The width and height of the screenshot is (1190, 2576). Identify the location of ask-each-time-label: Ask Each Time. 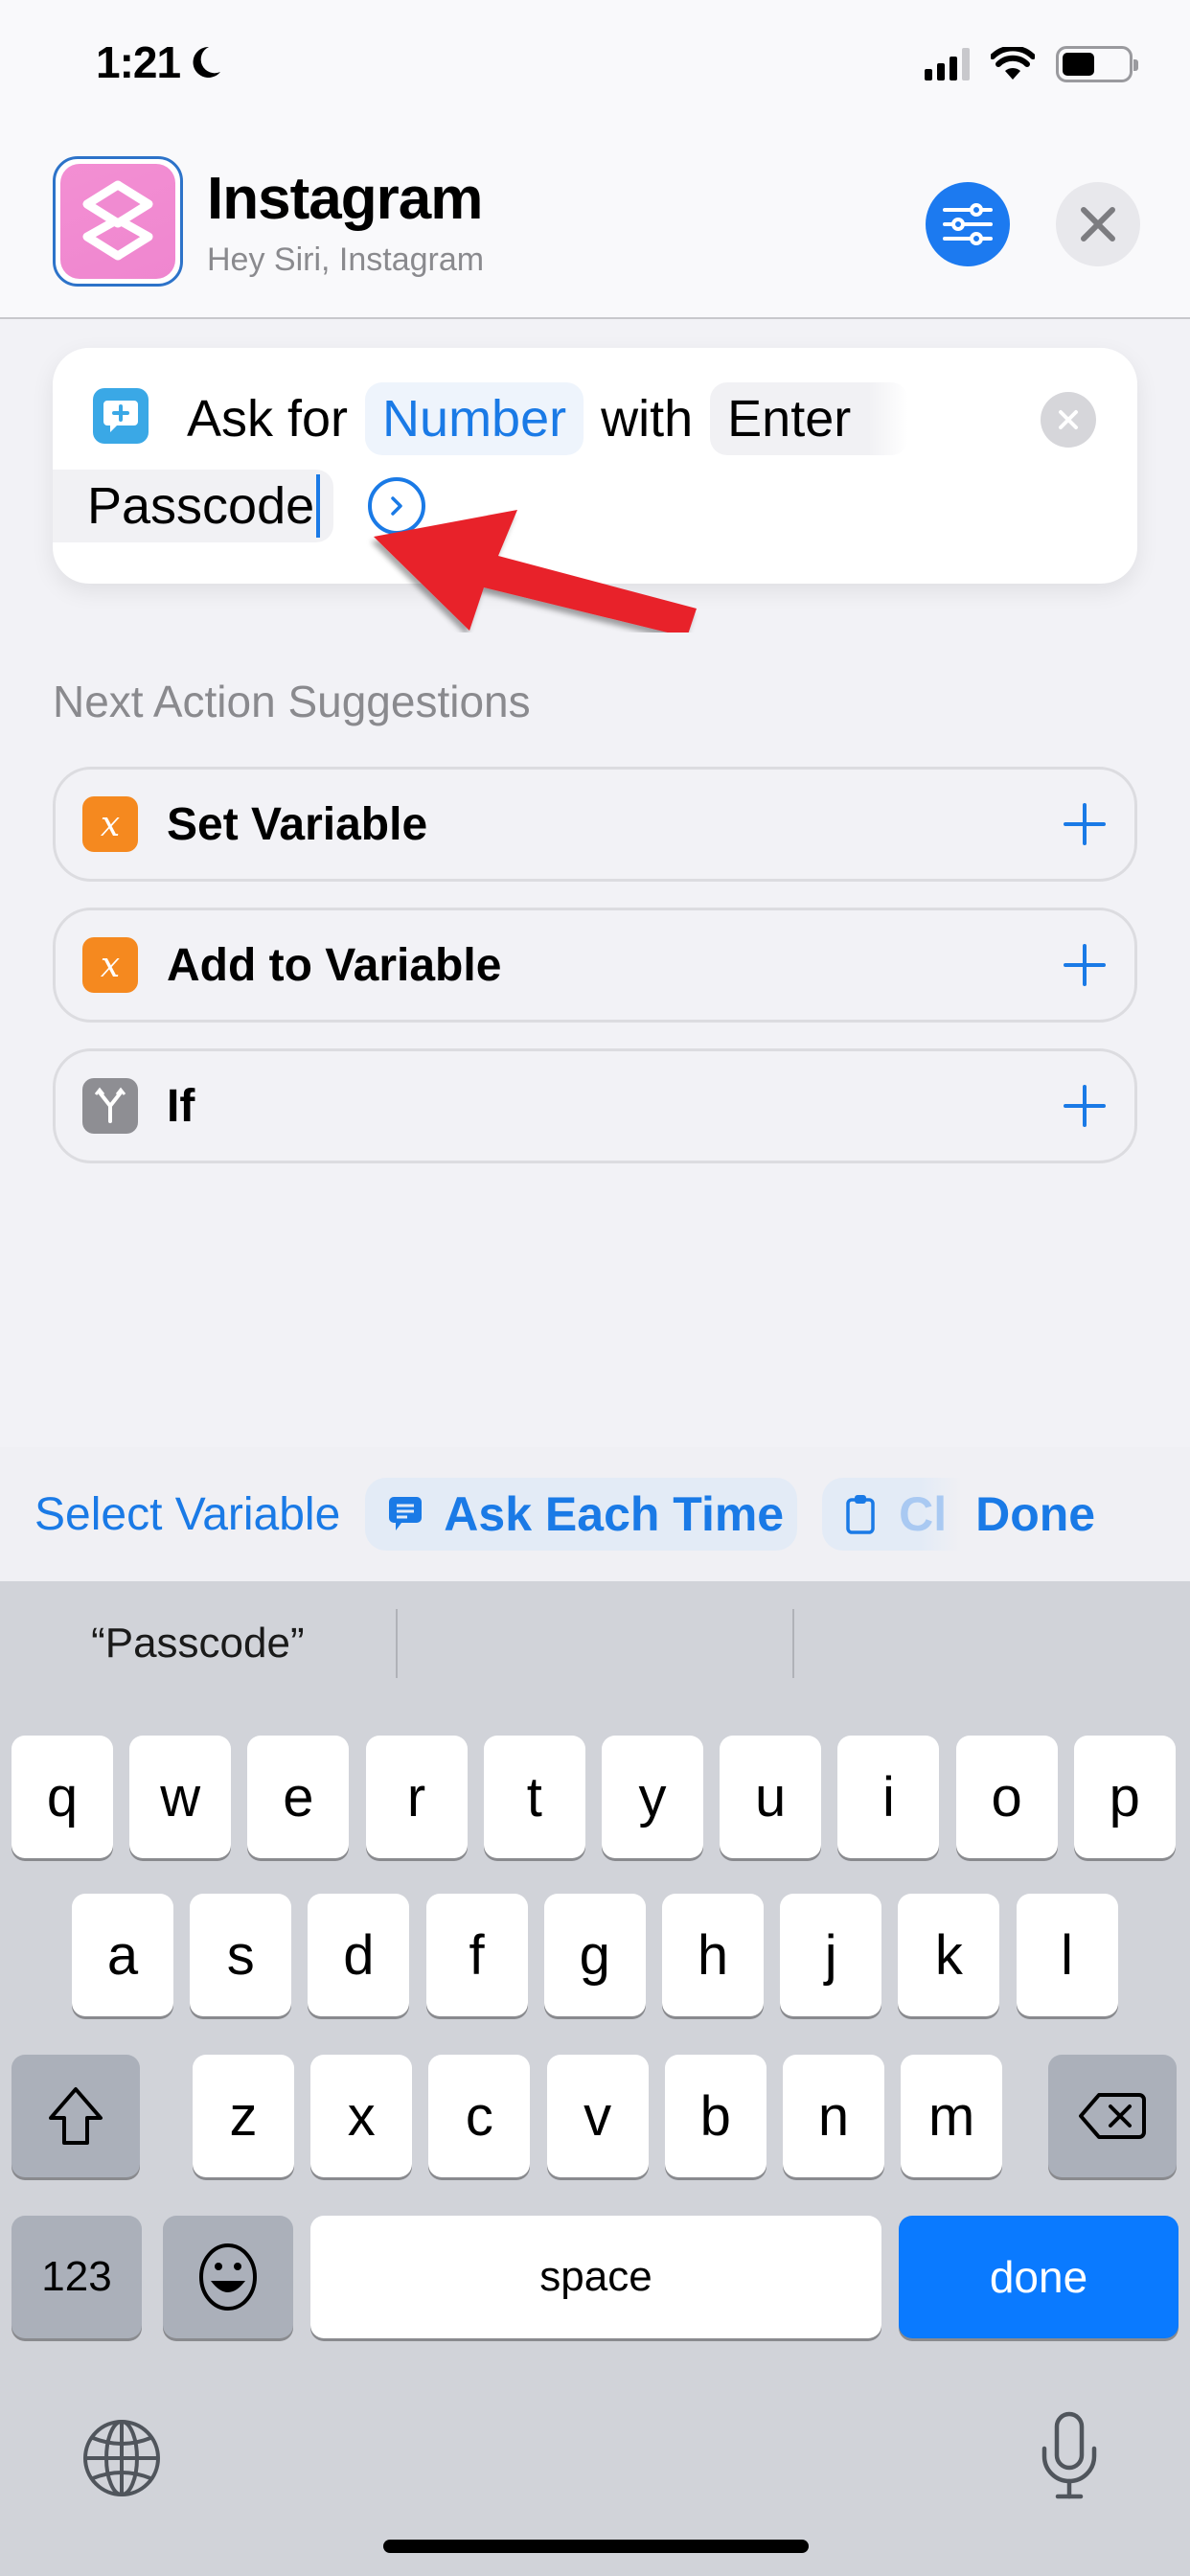
(615, 1514).